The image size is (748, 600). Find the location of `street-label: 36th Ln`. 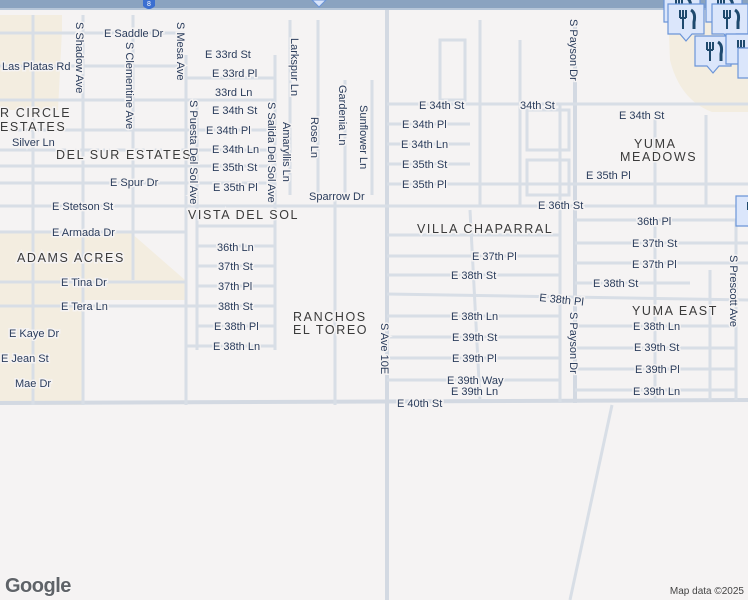

street-label: 36th Ln is located at coordinates (235, 248).